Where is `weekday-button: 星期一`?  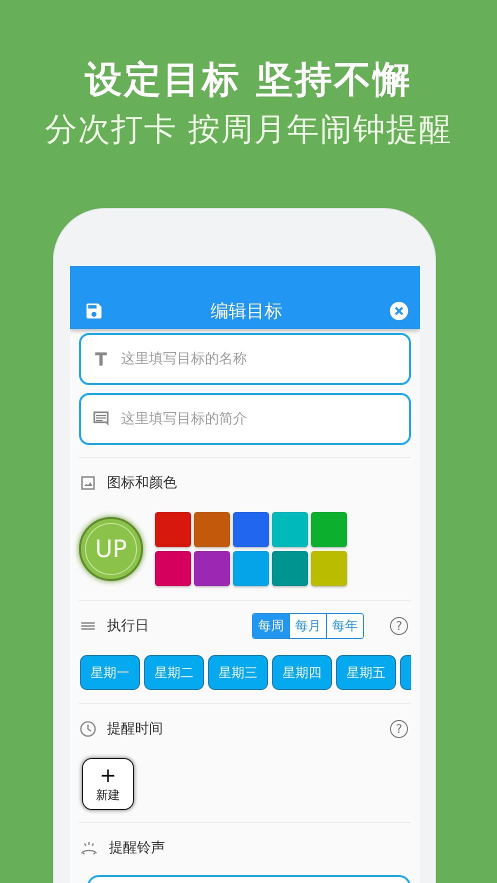
weekday-button: 星期一 is located at coordinates (110, 672).